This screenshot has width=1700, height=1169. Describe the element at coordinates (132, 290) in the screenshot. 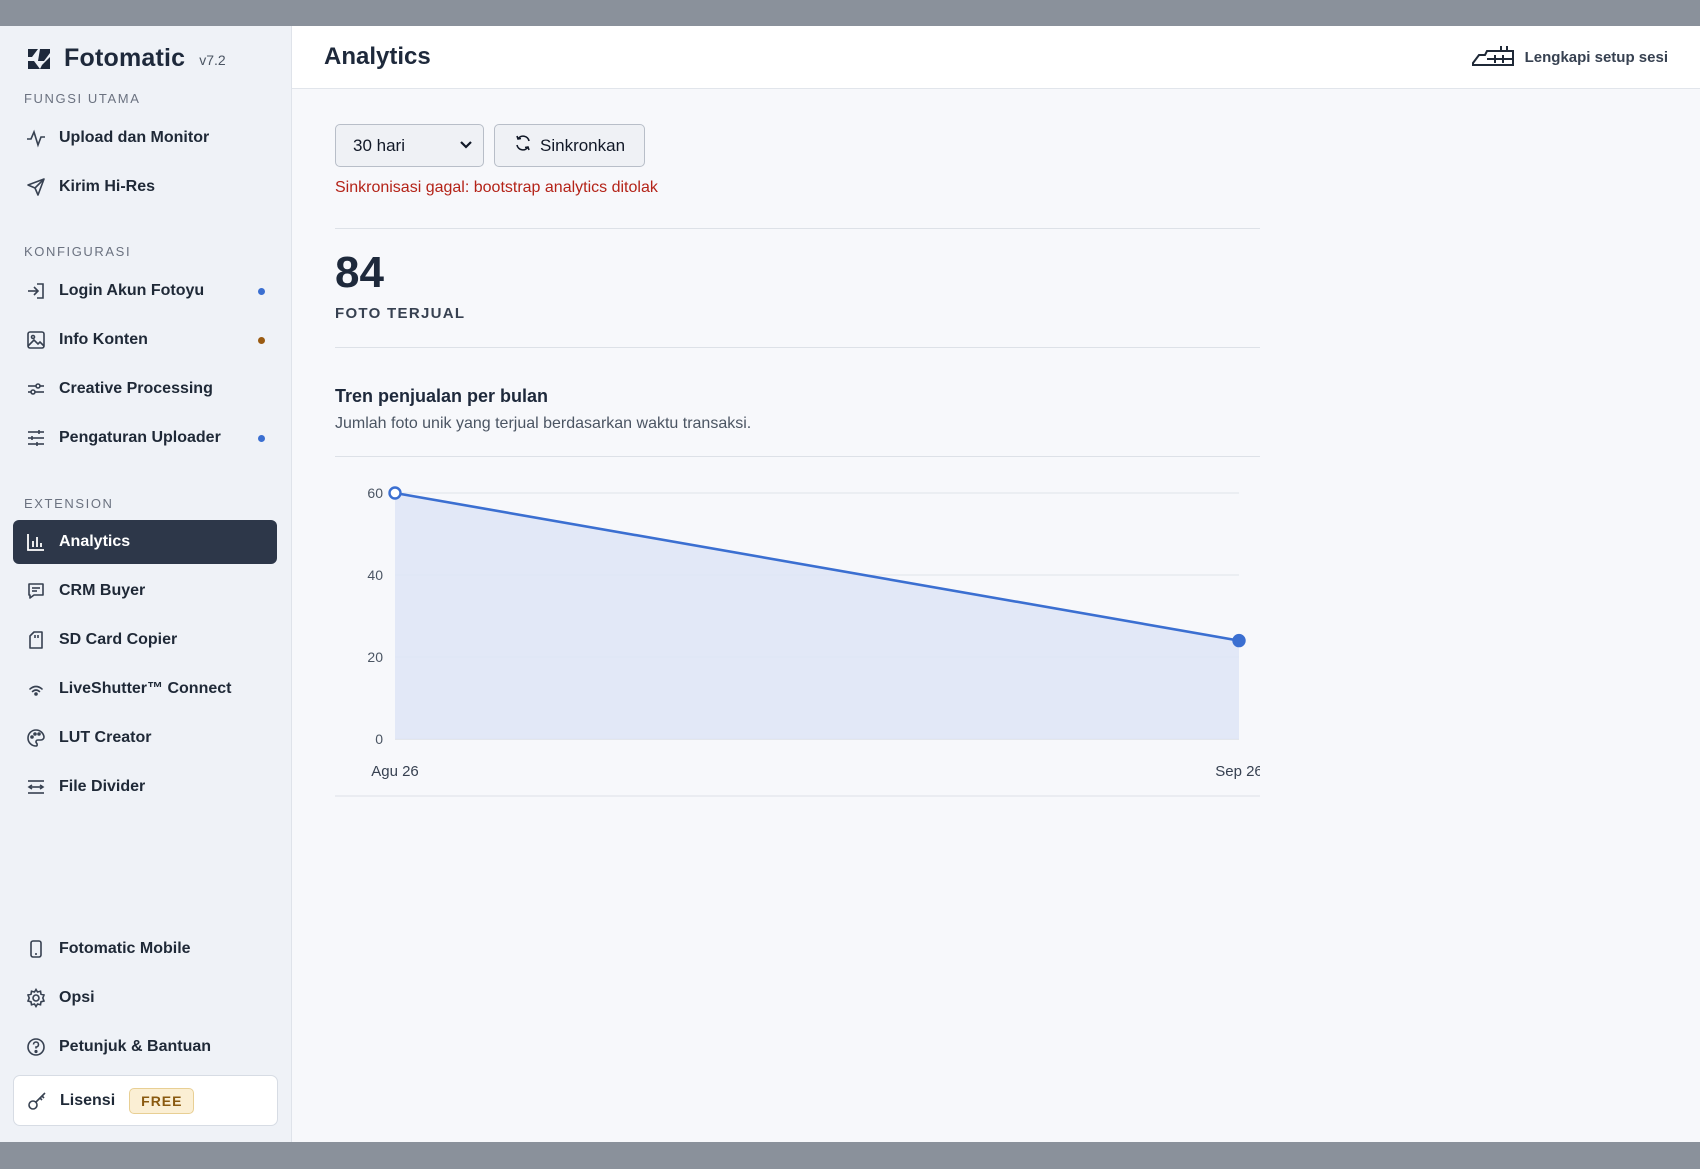

I see `sidebar-item-label: Login Akun Fotoyu` at that location.